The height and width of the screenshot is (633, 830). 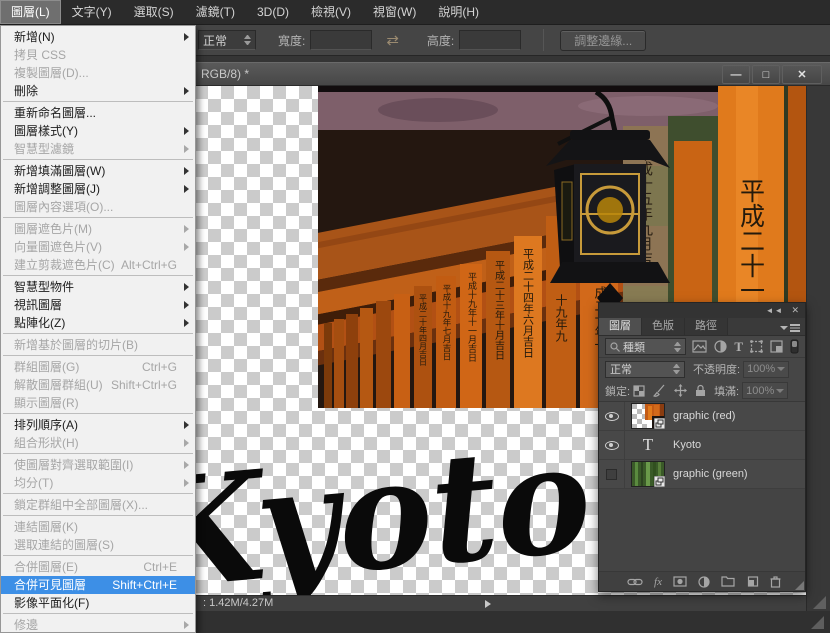 I want to click on eye-icon, so click(x=611, y=445).